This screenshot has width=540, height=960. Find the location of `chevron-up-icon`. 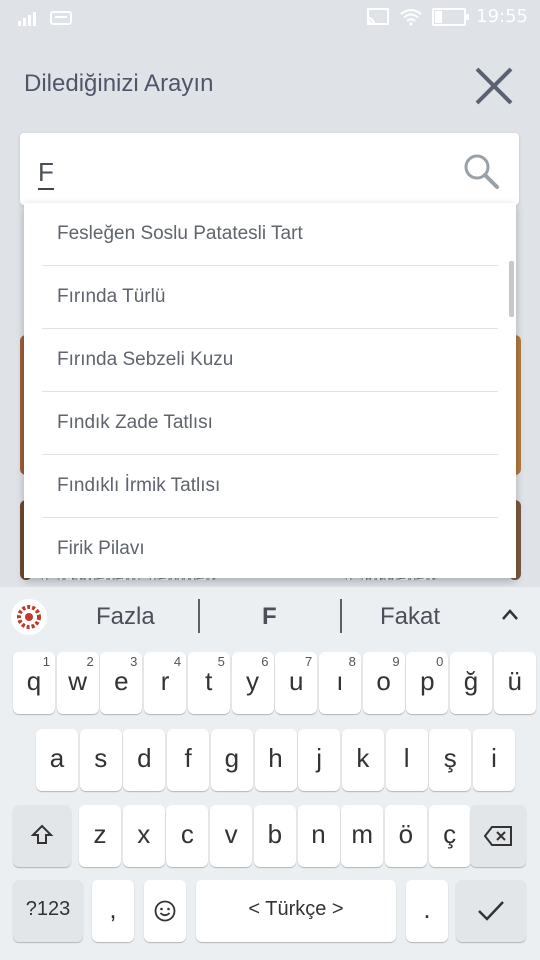

chevron-up-icon is located at coordinates (510, 615).